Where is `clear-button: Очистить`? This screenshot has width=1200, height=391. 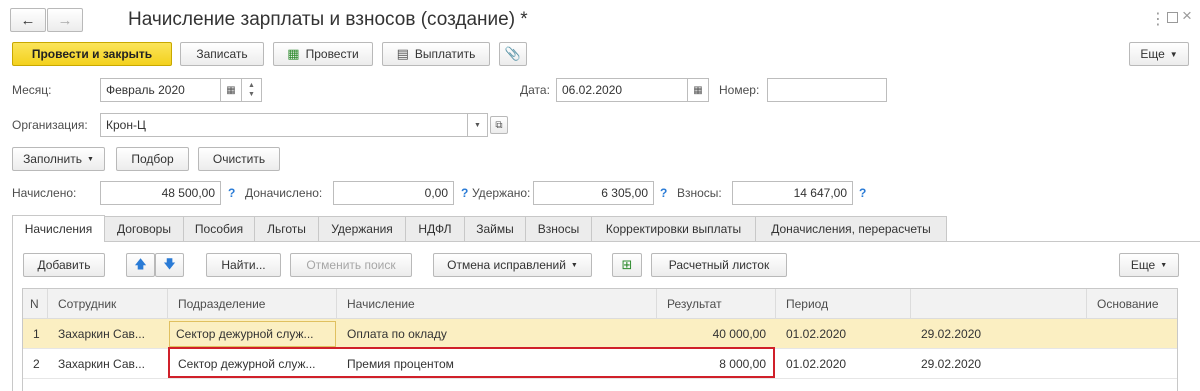 clear-button: Очистить is located at coordinates (239, 159).